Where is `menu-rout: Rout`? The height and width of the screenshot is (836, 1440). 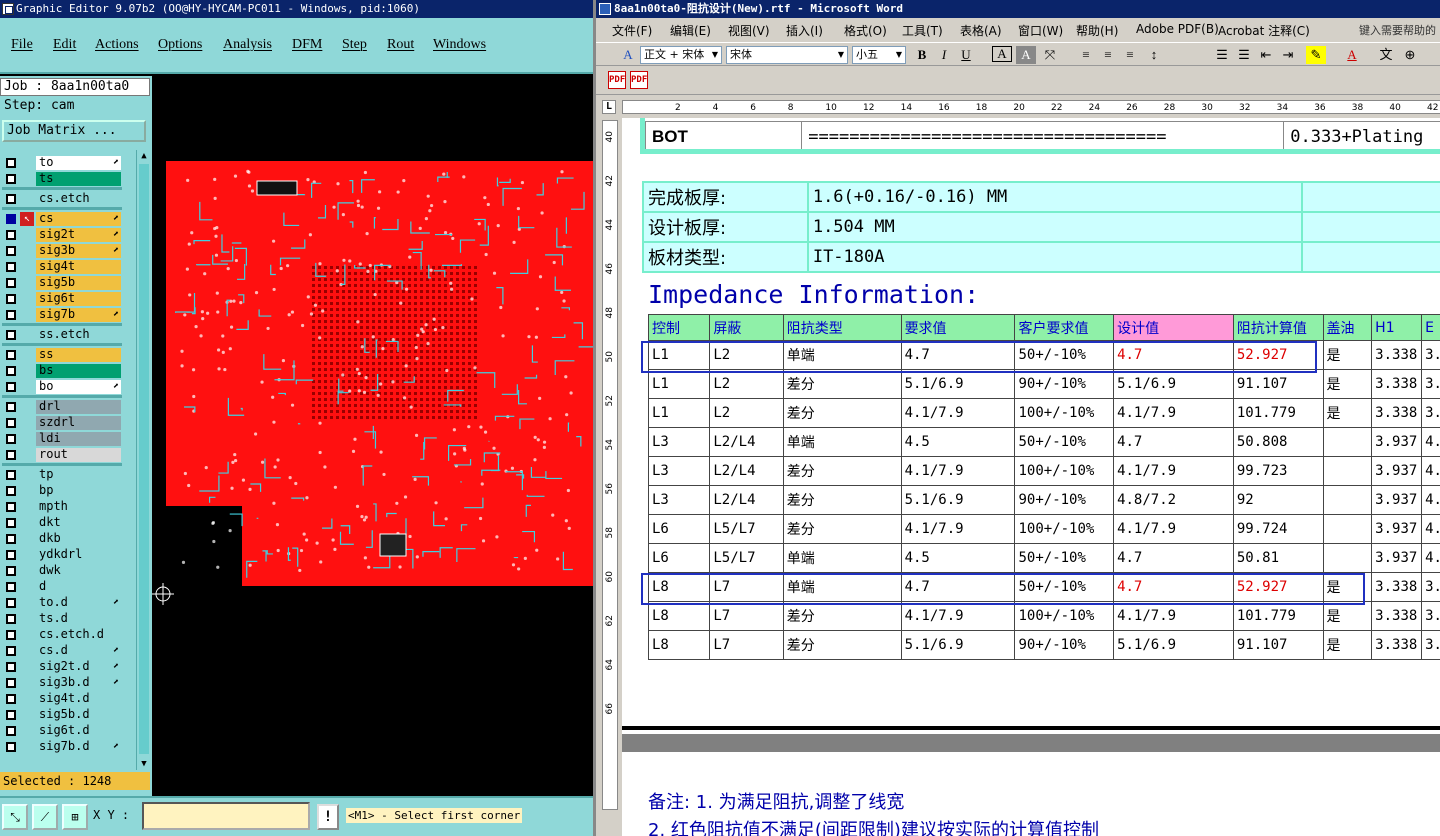
menu-rout: Rout is located at coordinates (400, 45).